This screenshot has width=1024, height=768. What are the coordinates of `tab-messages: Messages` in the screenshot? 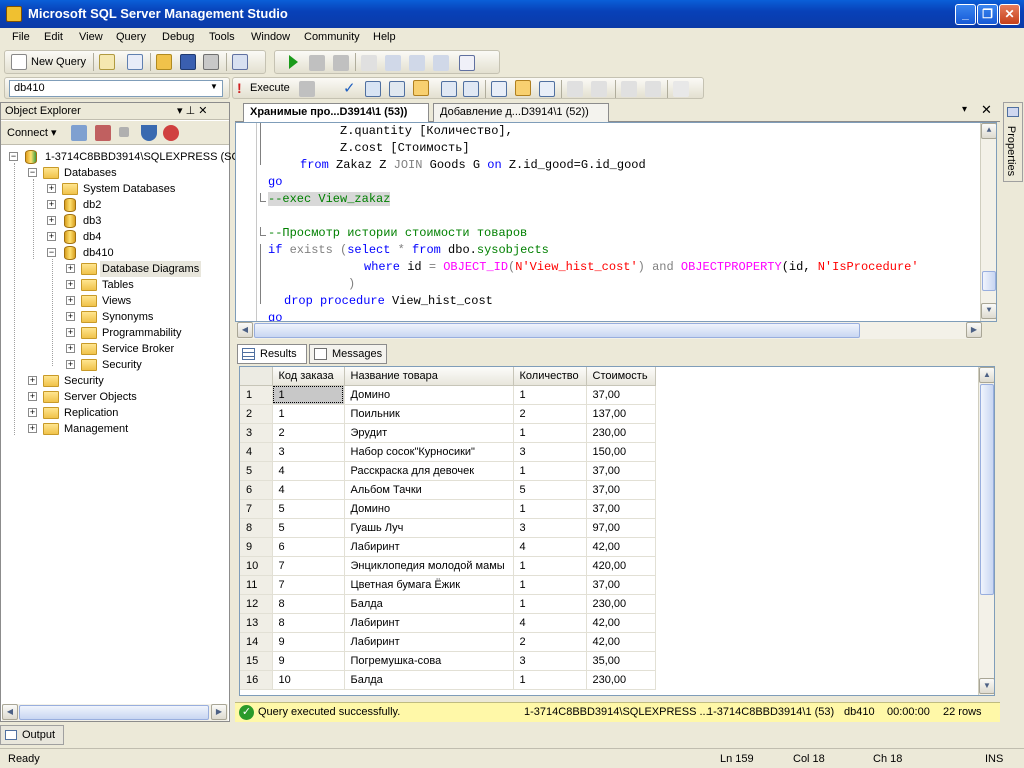 It's located at (348, 354).